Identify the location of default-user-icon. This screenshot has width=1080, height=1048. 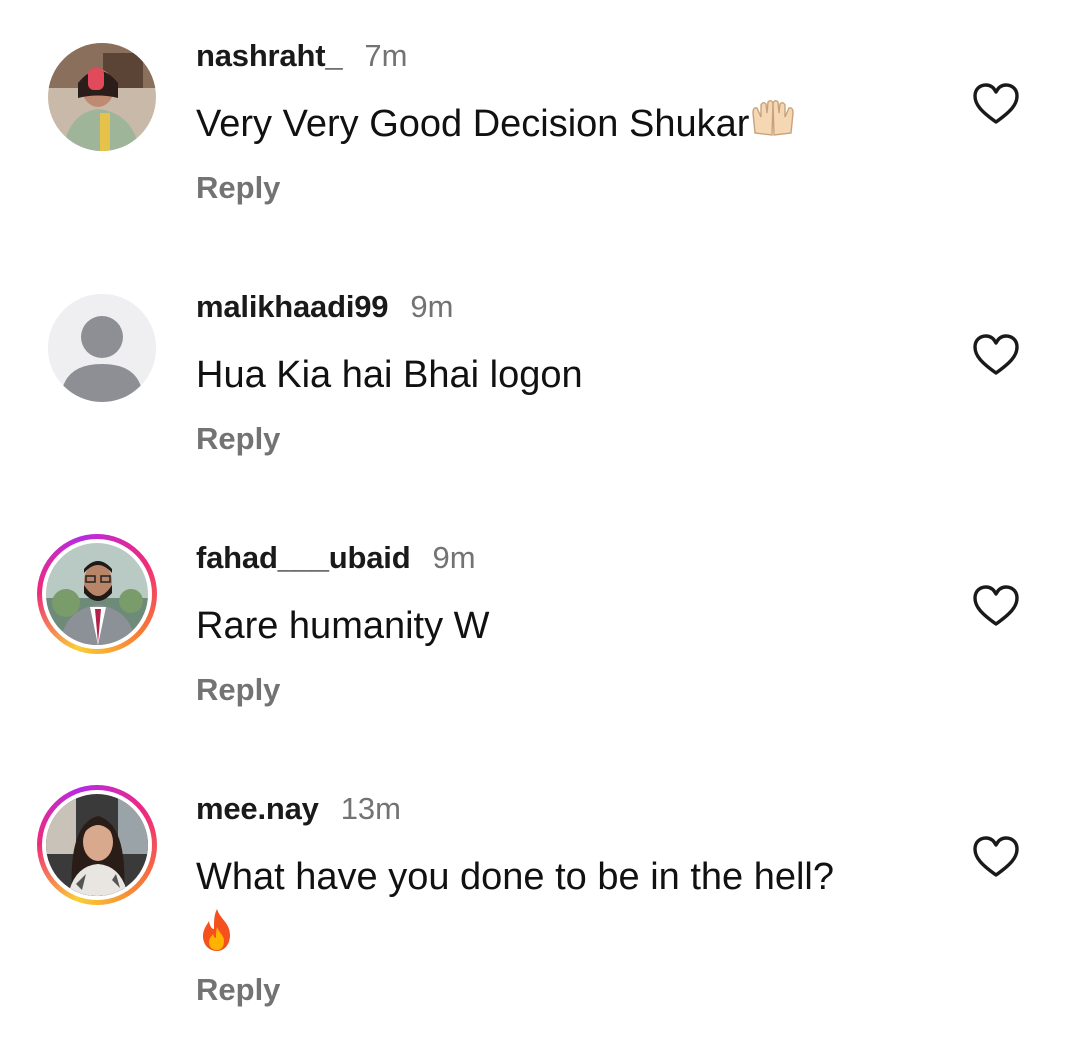
(102, 348).